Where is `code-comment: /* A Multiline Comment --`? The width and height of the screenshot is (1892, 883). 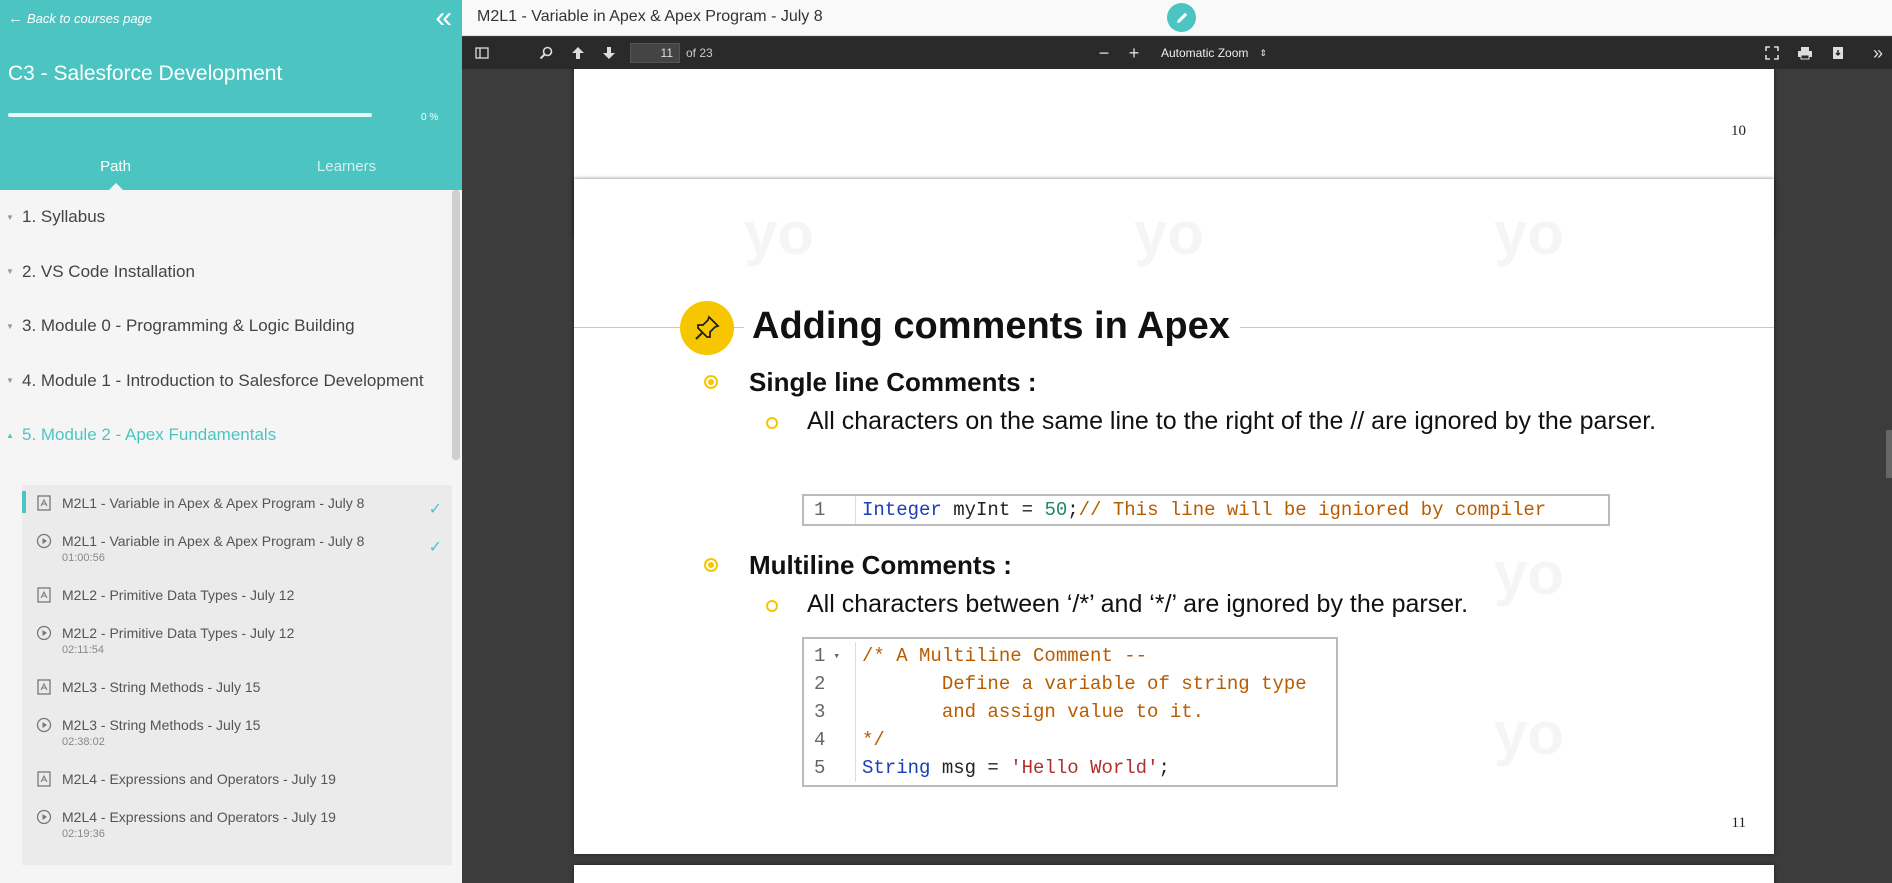 code-comment: /* A Multiline Comment -- is located at coordinates (1005, 656).